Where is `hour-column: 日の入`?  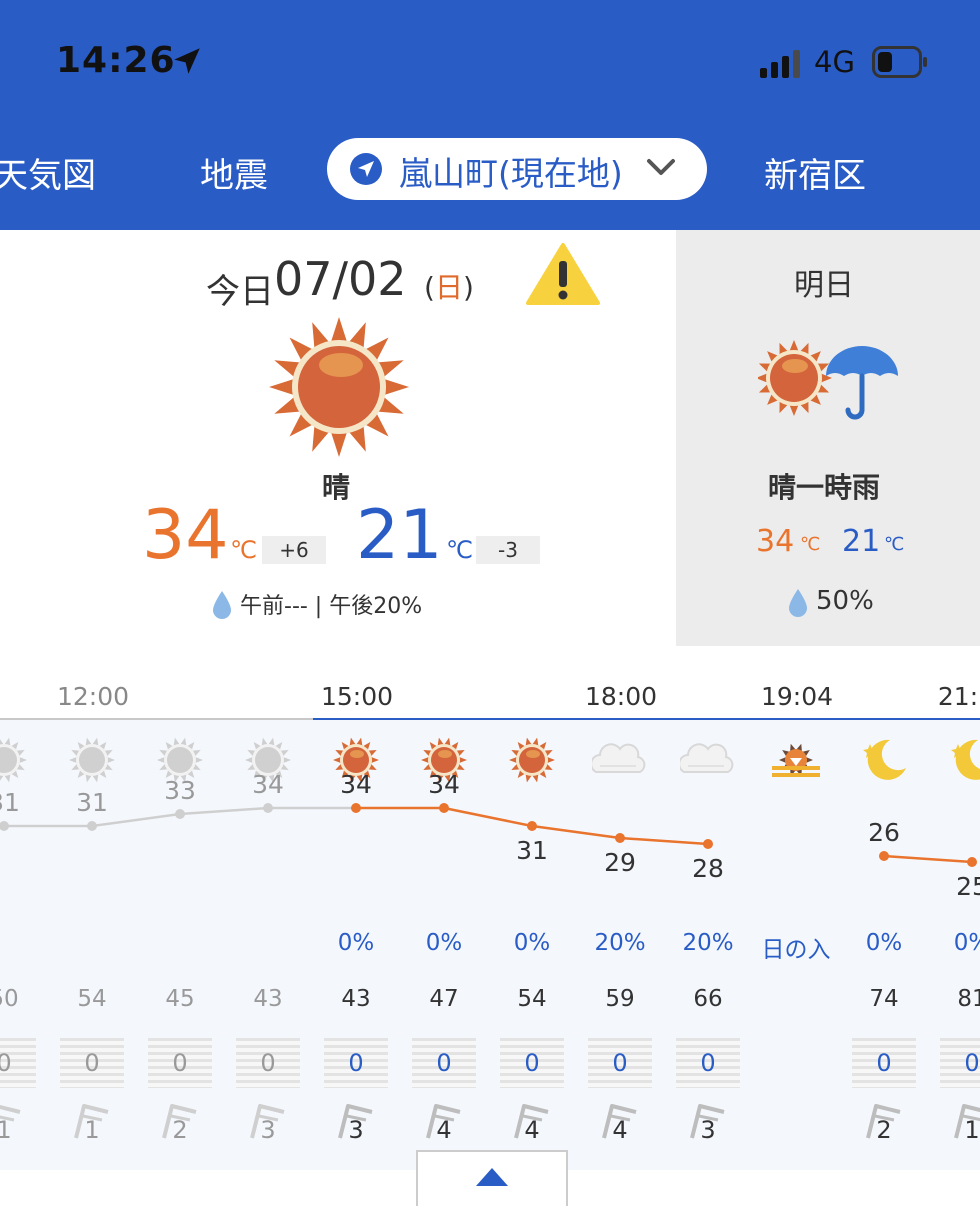
hour-column: 日の入 is located at coordinates (796, 940).